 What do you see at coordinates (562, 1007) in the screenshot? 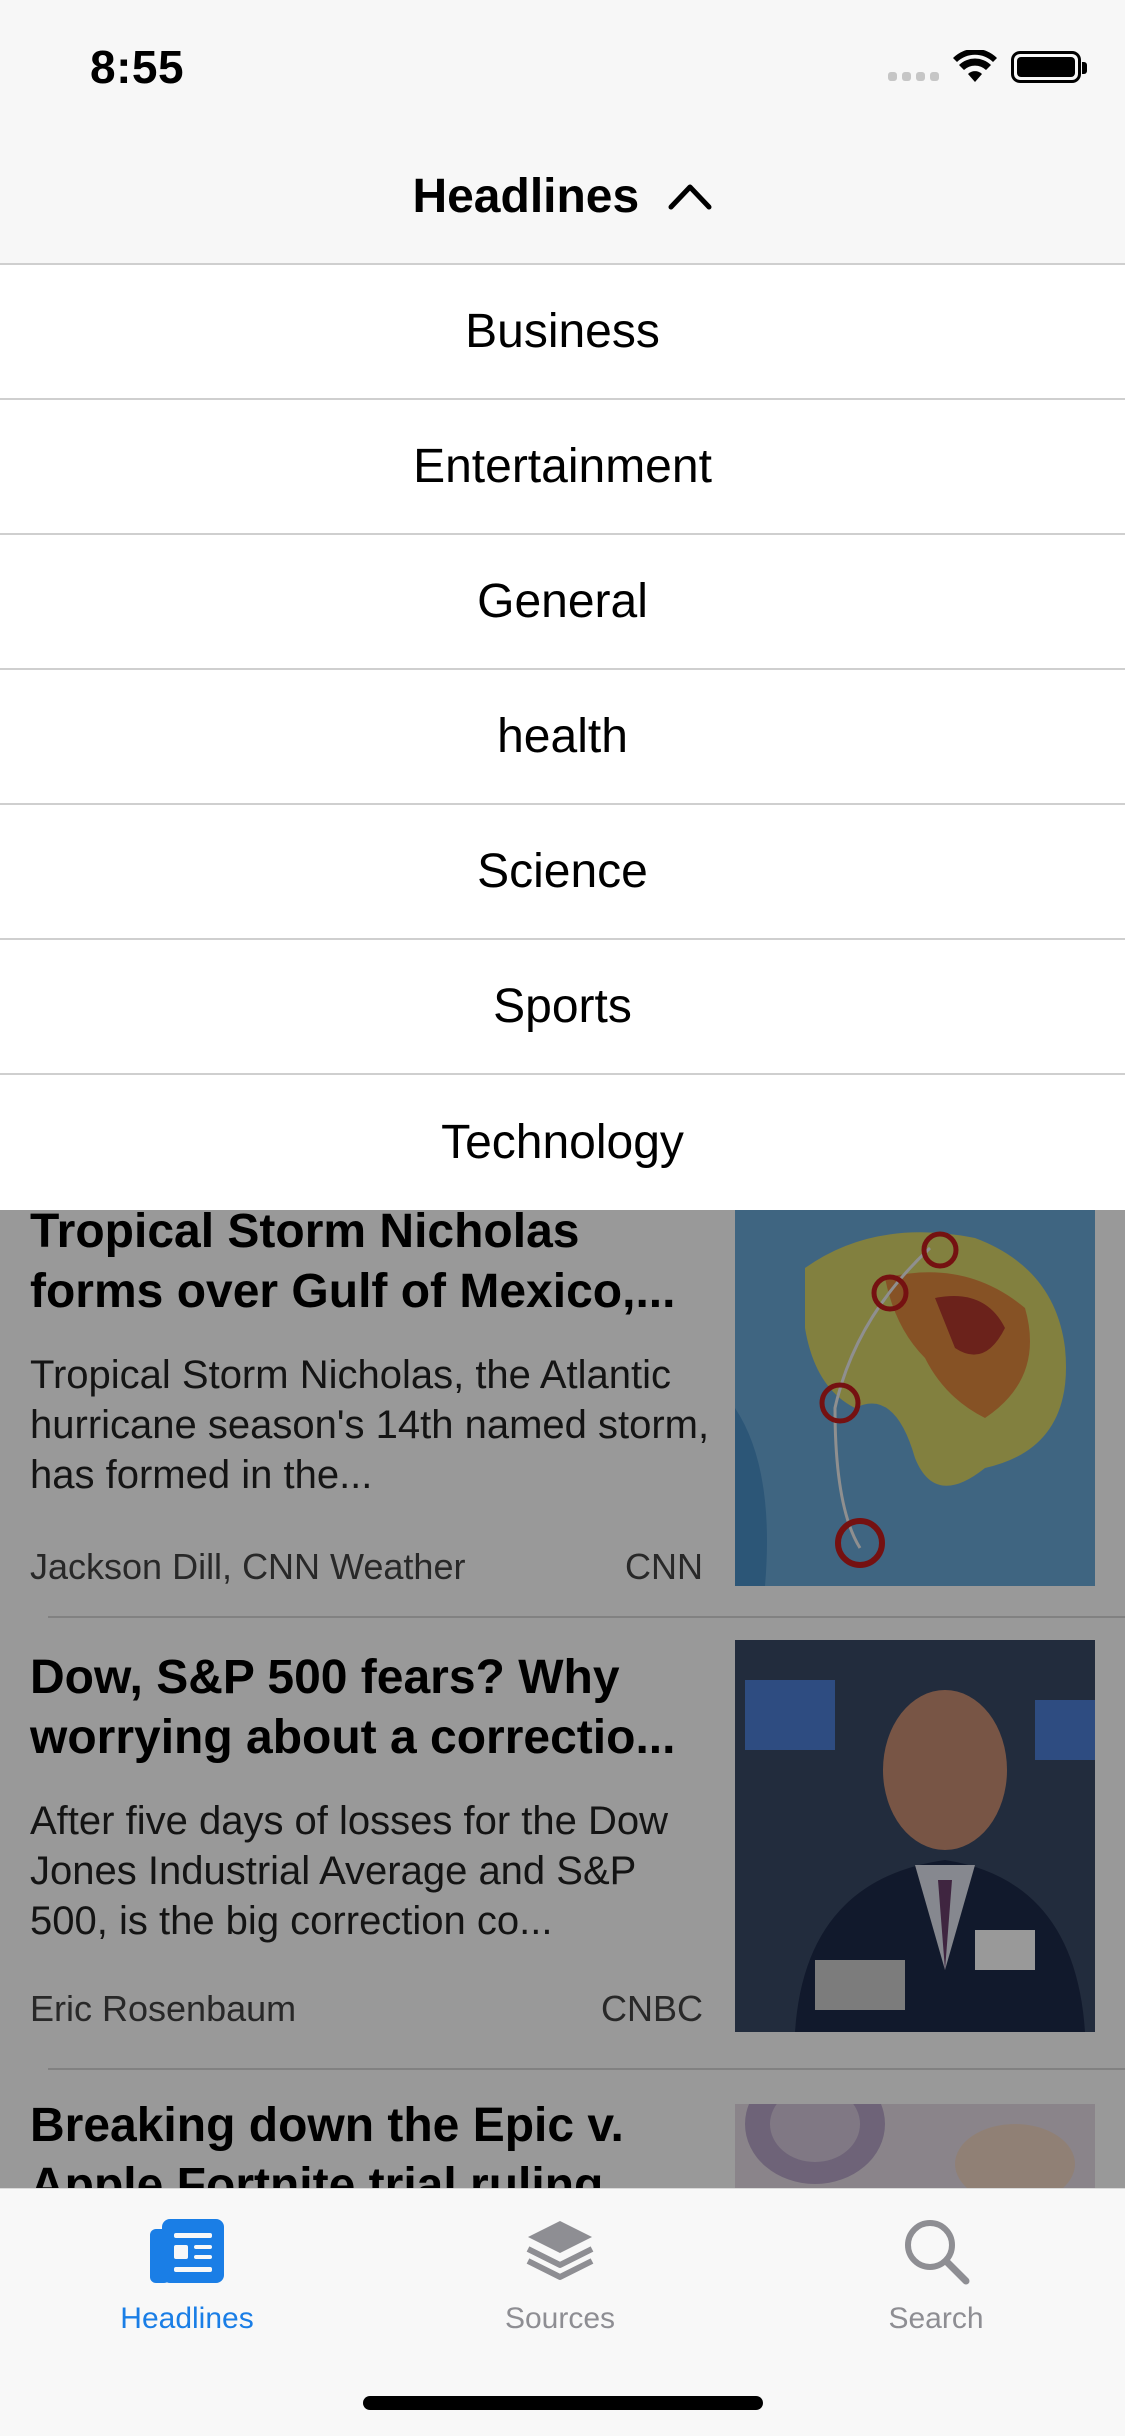
I see `category-item-sports: Sports` at bounding box center [562, 1007].